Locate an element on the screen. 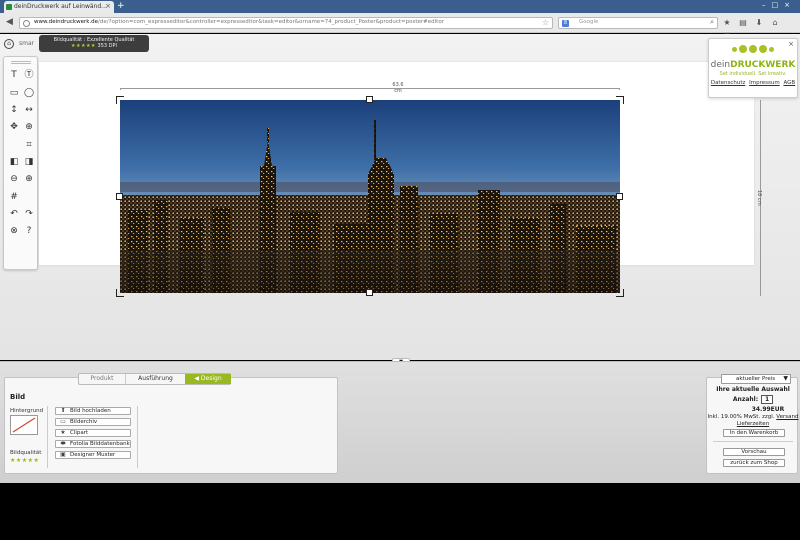 This screenshot has height=540, width=800. database-icon: ⬬ is located at coordinates (63, 443).